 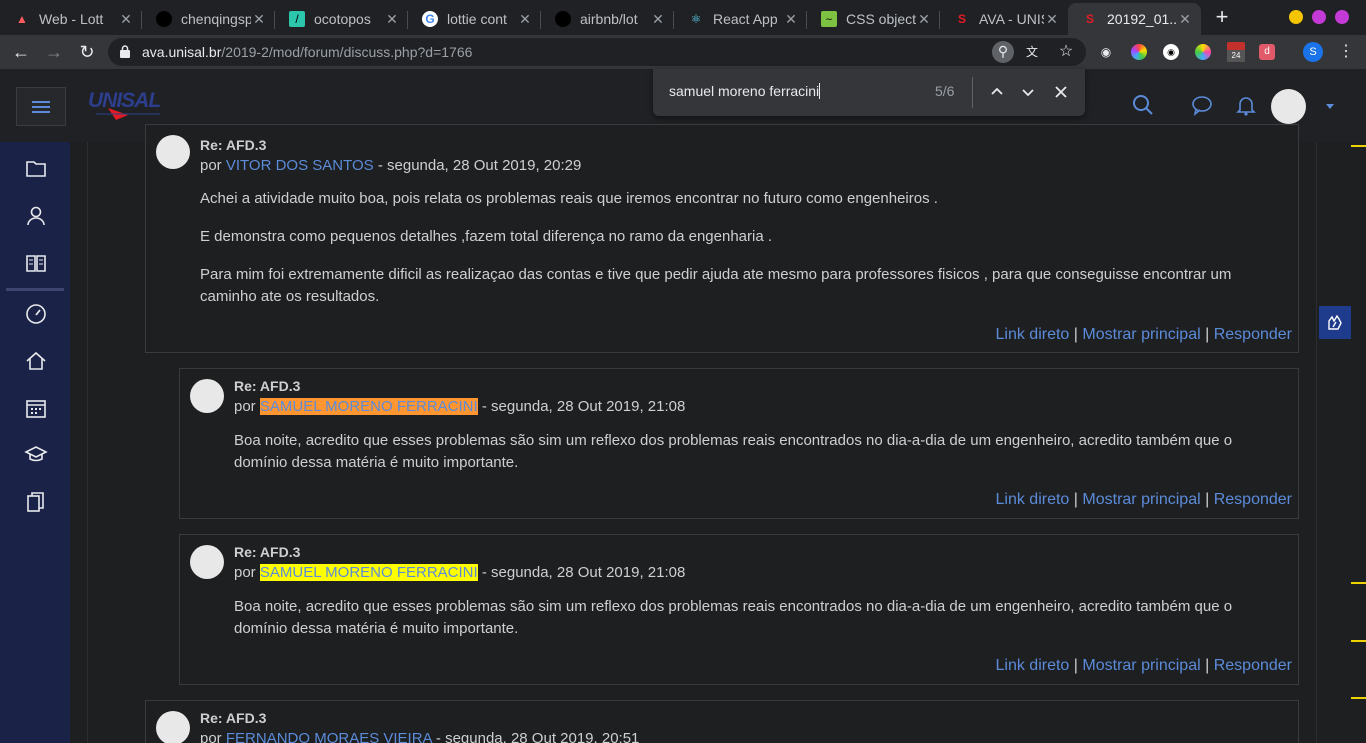 I want to click on menu-toggle-button, so click(x=41, y=106).